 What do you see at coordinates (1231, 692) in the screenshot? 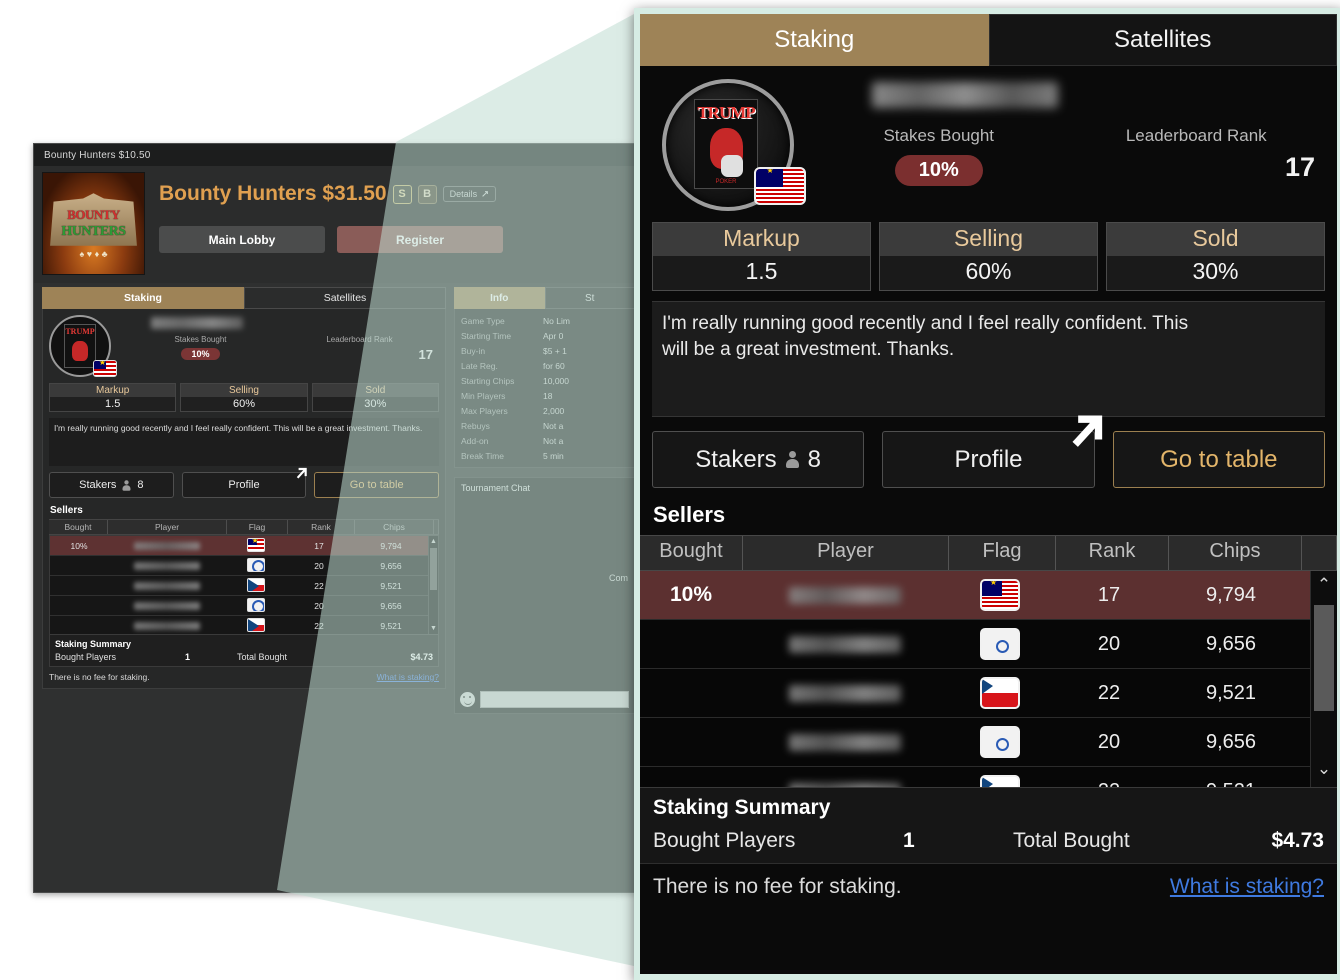
I see `cell-chips: 9,521` at bounding box center [1231, 692].